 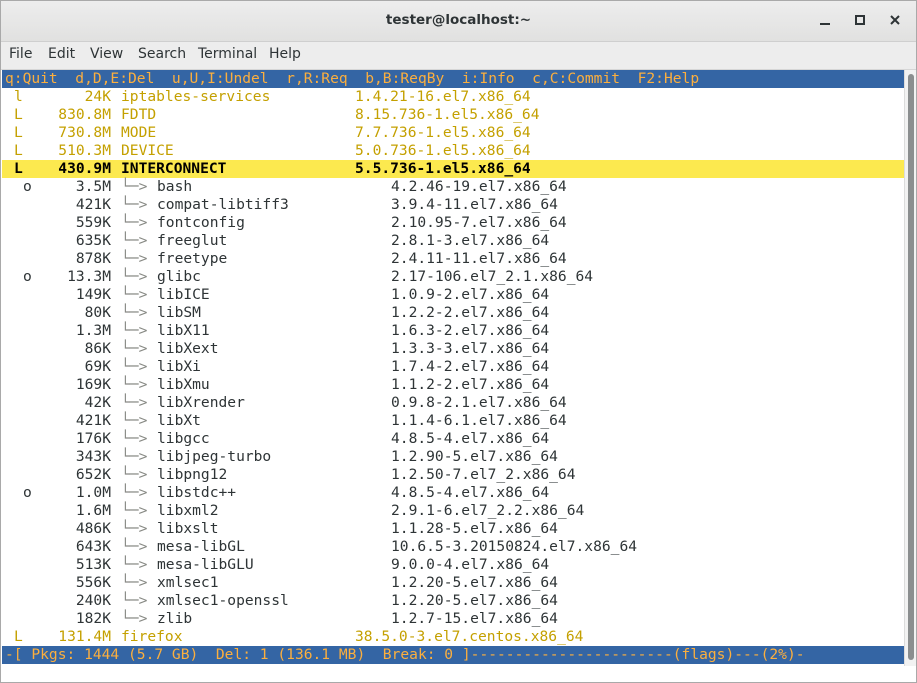 I want to click on dependency-row: 86K └─> libXext 1.3.3-3.el7.x86_64, so click(x=453, y=349).